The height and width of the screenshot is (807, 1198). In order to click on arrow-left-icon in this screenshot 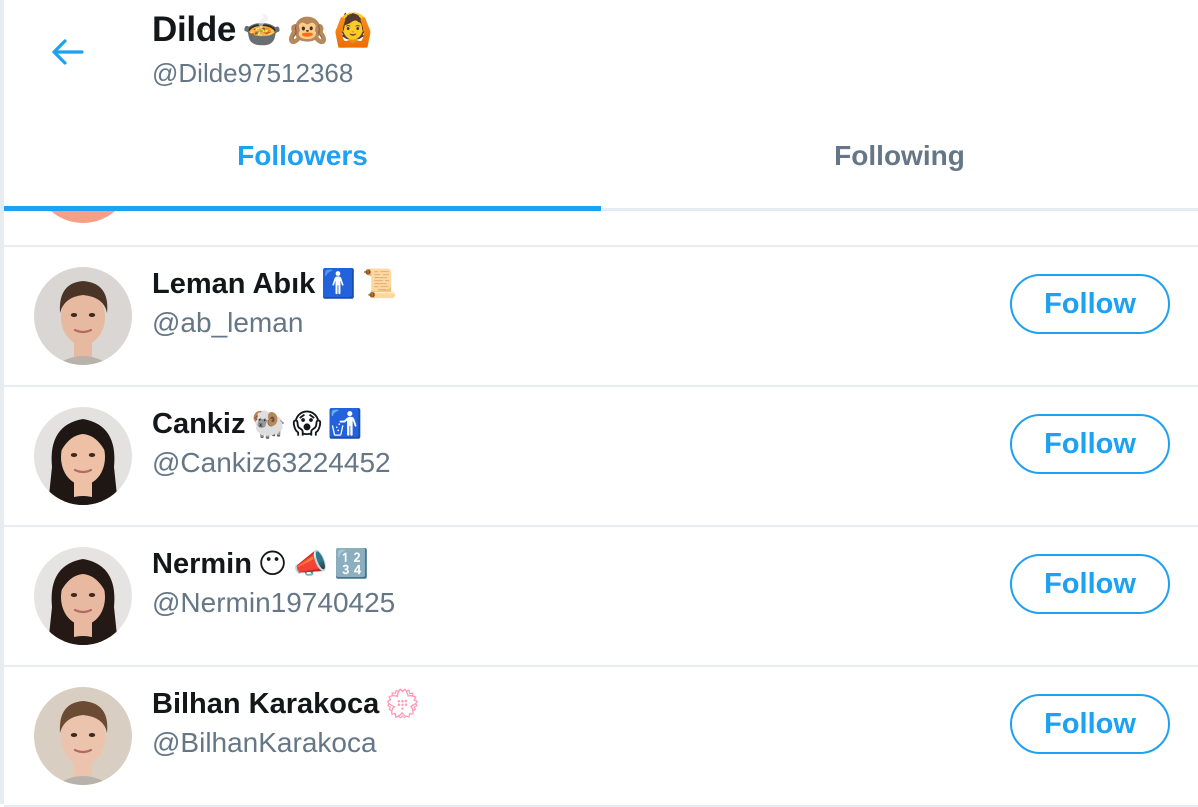, I will do `click(68, 52)`.